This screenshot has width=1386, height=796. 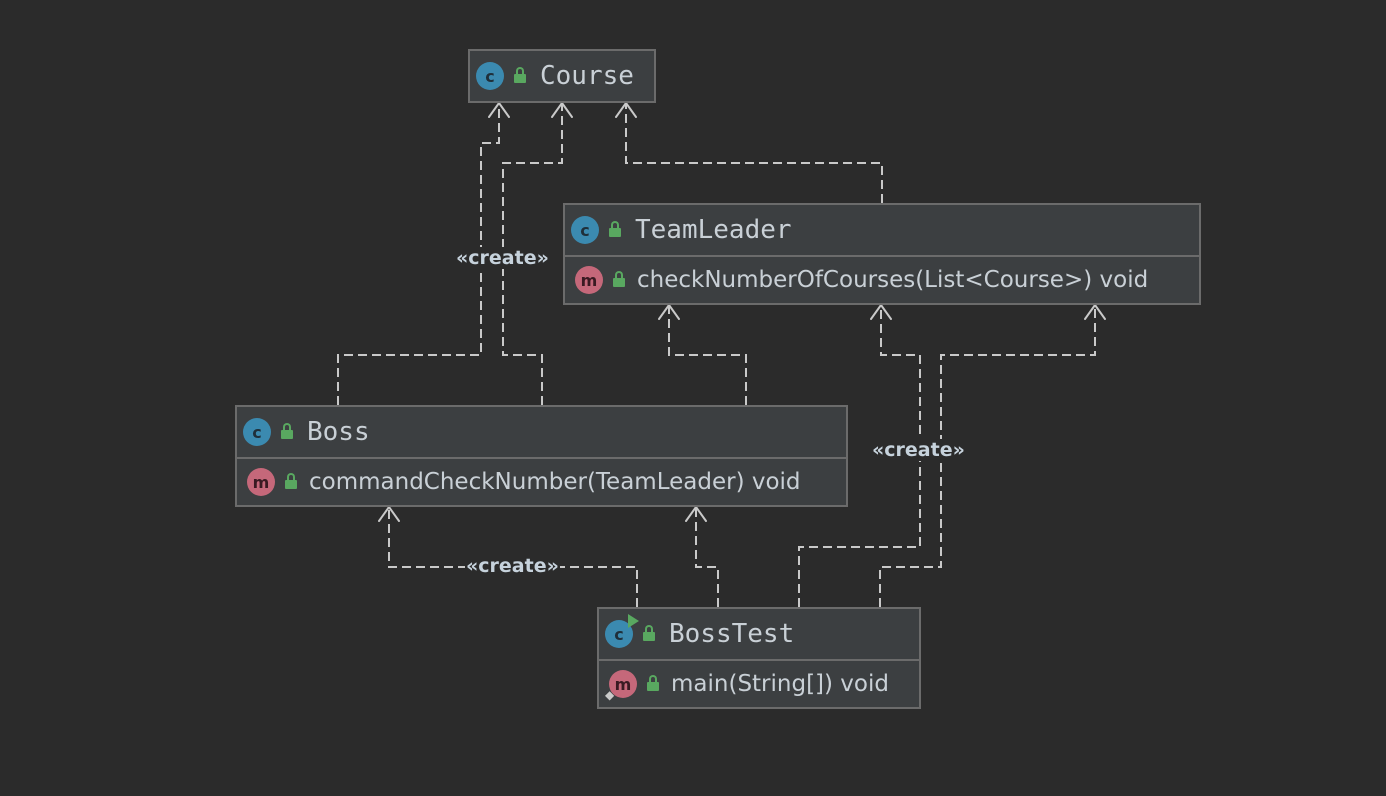 What do you see at coordinates (713, 230) in the screenshot?
I see `class-teamleader-name: TeamLeader` at bounding box center [713, 230].